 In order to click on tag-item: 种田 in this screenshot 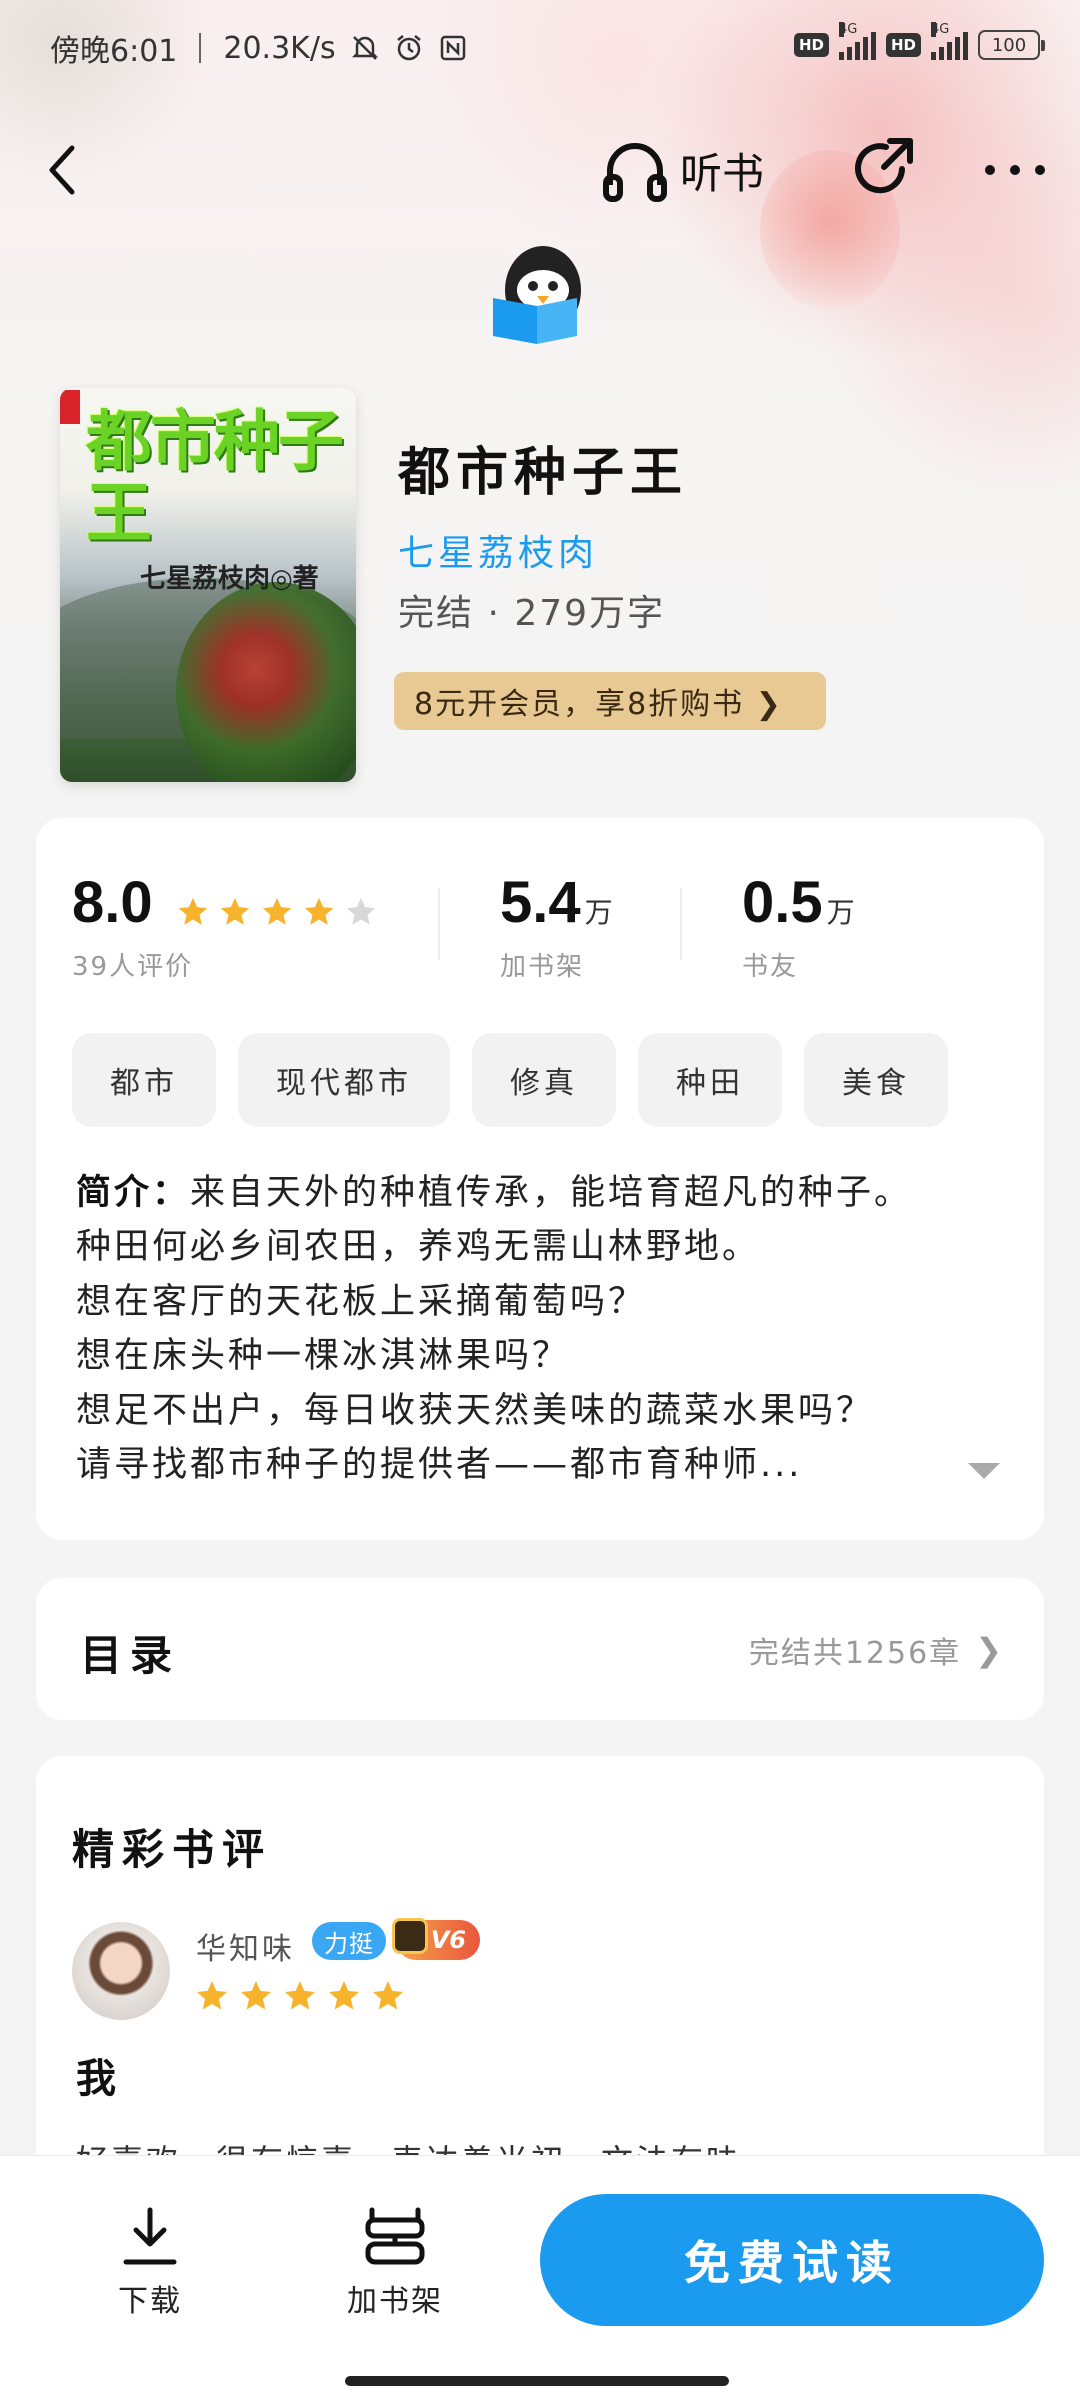, I will do `click(710, 1080)`.